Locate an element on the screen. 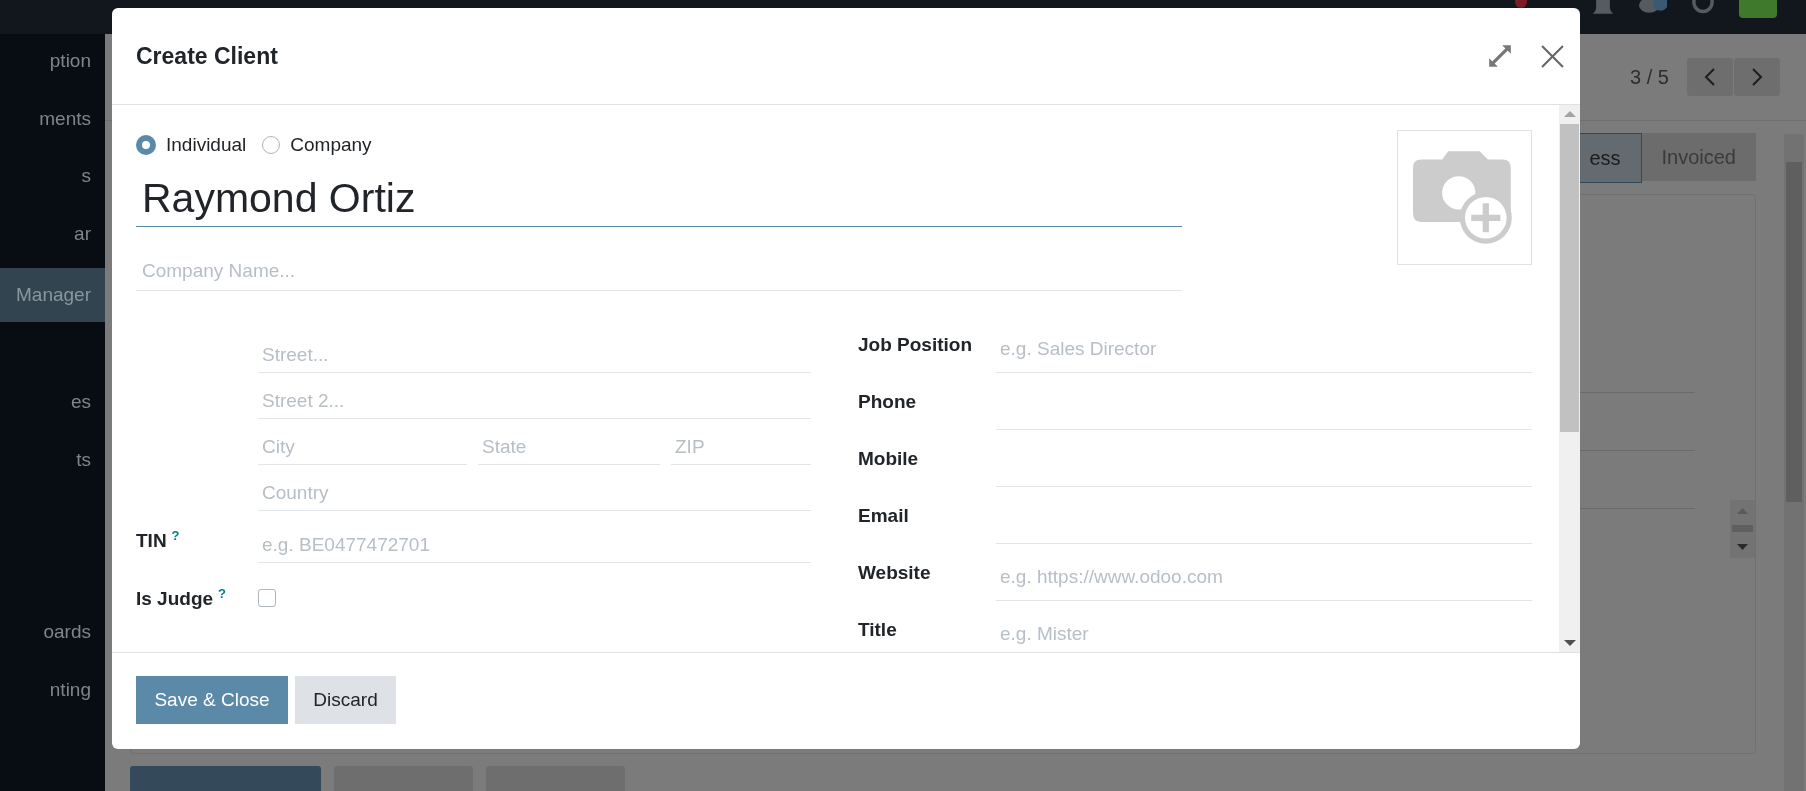 Image resolution: width=1806 pixels, height=791 pixels. sidebar-item: ts is located at coordinates (52, 465).